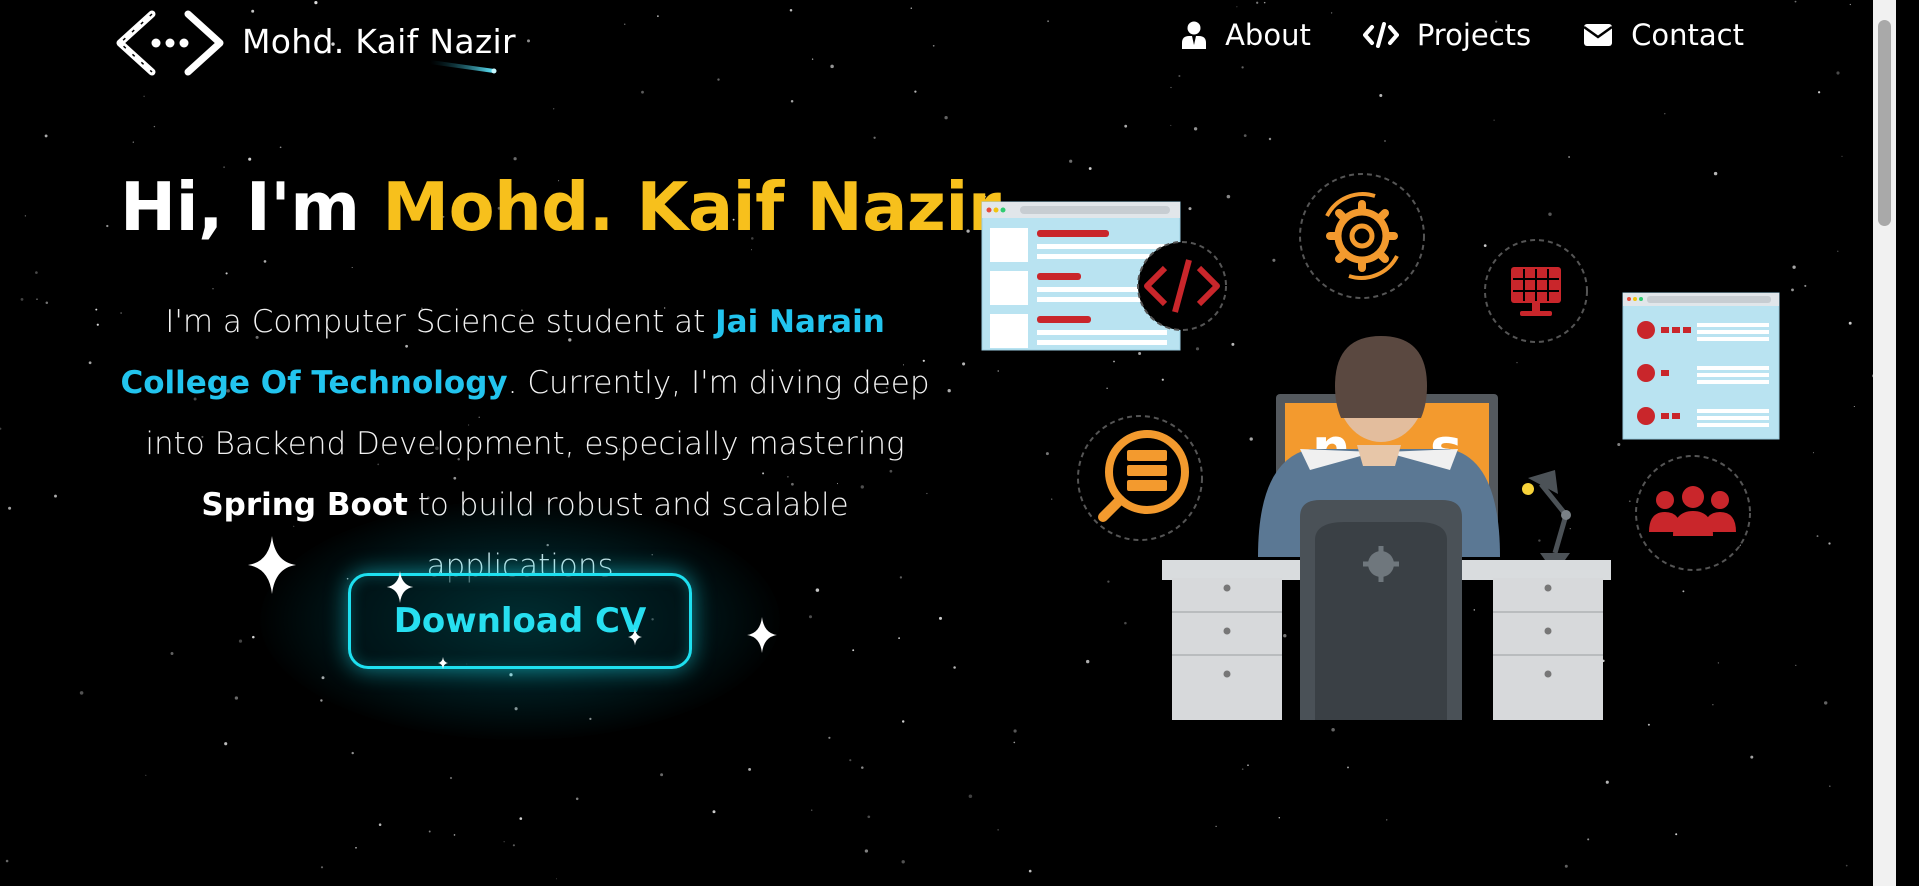 Image resolution: width=1919 pixels, height=886 pixels. What do you see at coordinates (1386, 528) in the screenshot?
I see `developer-at-desk: n s` at bounding box center [1386, 528].